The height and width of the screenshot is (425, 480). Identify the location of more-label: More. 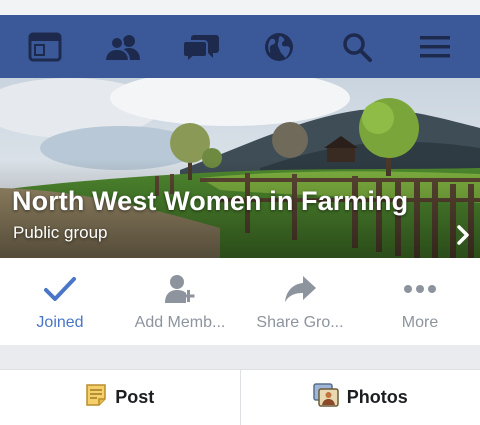
(420, 322).